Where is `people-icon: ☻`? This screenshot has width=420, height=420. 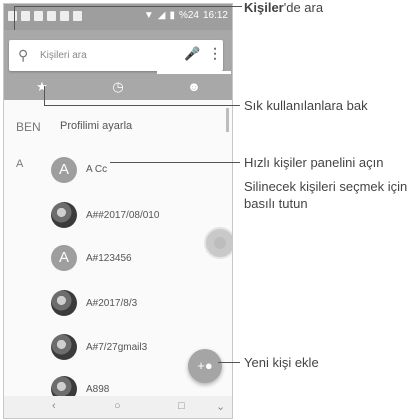
people-icon: ☻ is located at coordinates (194, 86).